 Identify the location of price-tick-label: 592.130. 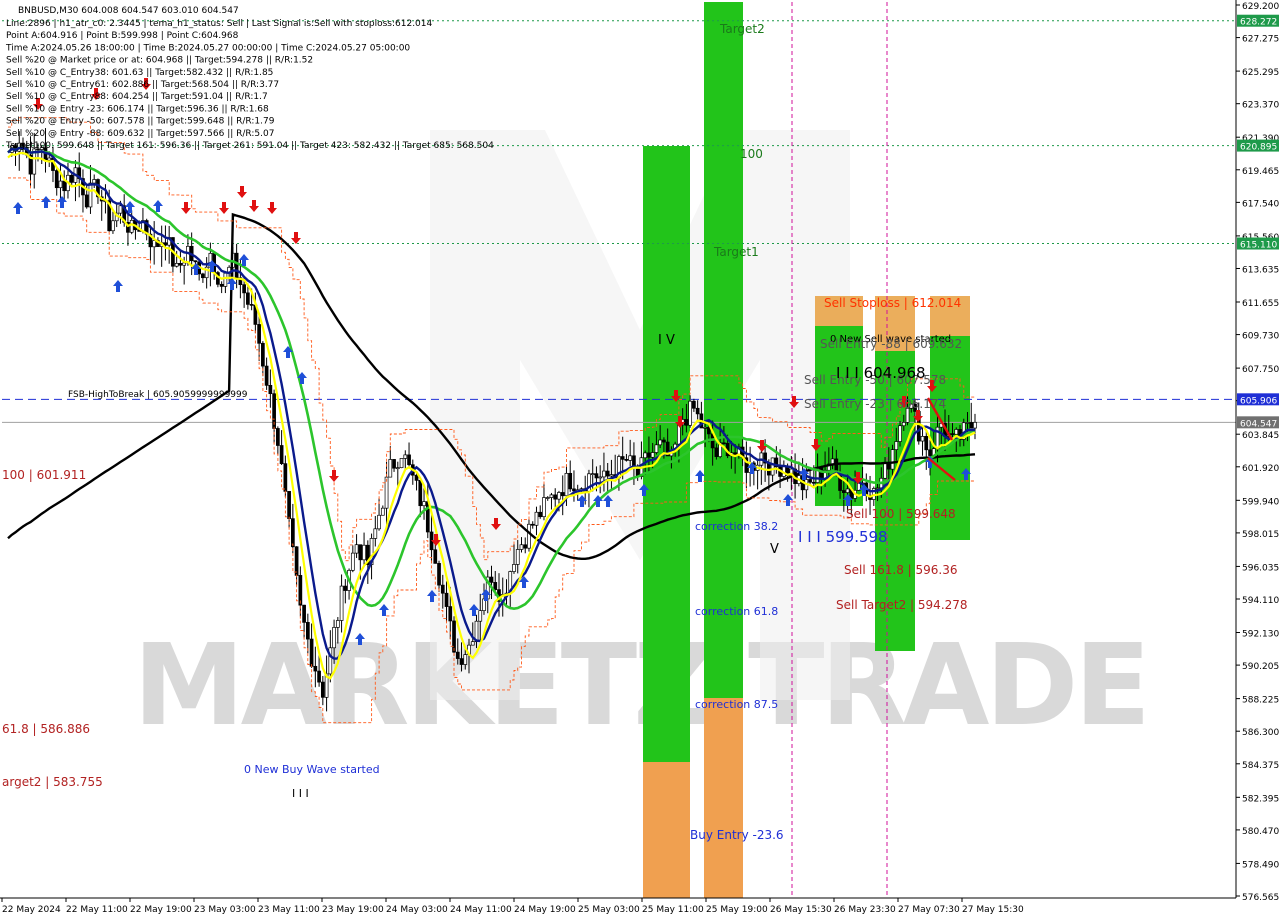
(1260, 635).